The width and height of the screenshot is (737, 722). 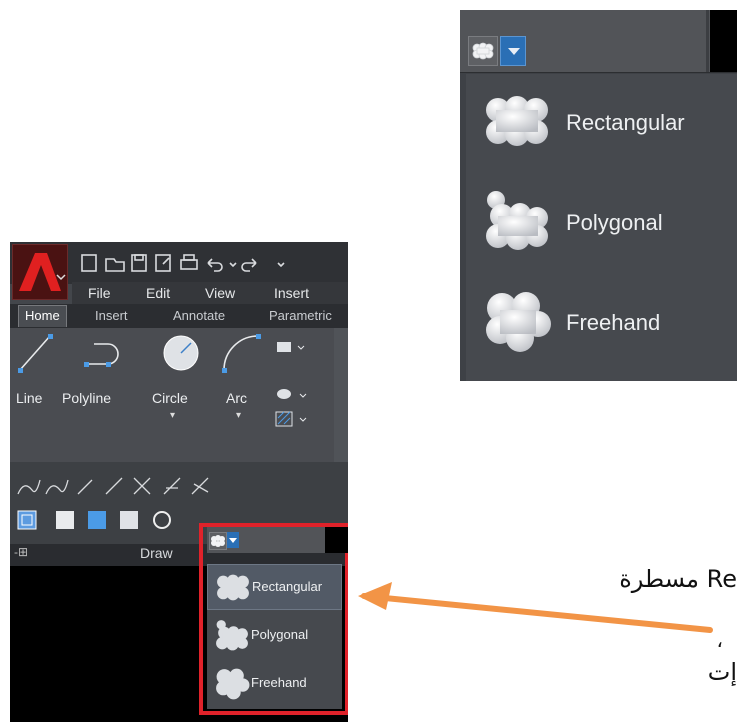 What do you see at coordinates (86, 398) in the screenshot?
I see `tool-polyline-label: Polyline` at bounding box center [86, 398].